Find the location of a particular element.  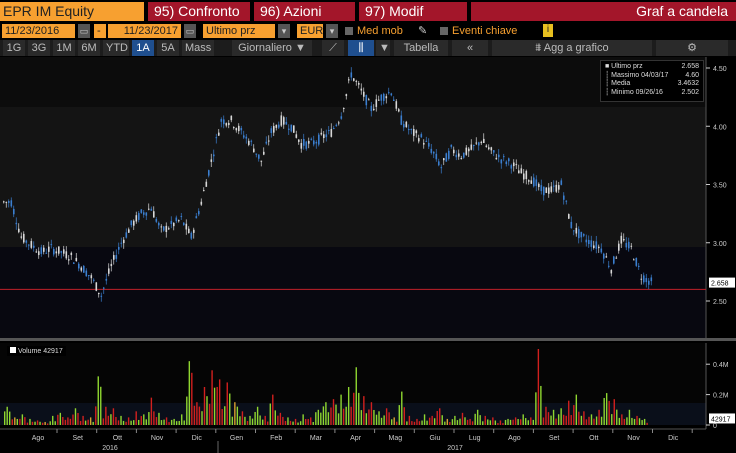

line-chart-icon: ⟋ is located at coordinates (333, 48).